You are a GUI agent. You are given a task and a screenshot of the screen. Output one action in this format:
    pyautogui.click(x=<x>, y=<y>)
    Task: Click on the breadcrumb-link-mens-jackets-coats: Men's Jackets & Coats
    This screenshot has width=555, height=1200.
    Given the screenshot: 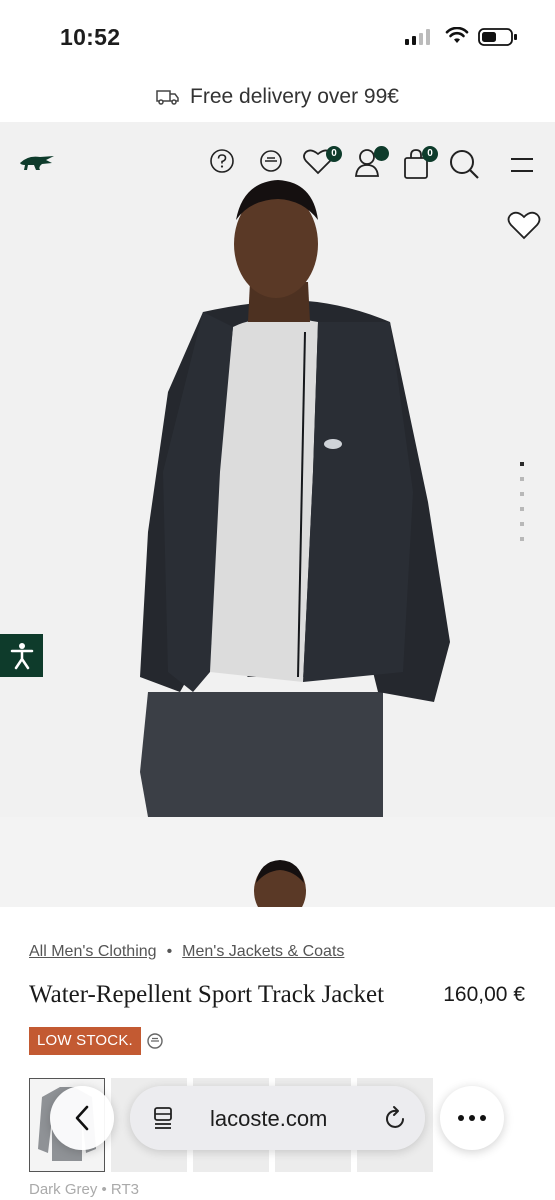 What is the action you would take?
    pyautogui.click(x=263, y=952)
    